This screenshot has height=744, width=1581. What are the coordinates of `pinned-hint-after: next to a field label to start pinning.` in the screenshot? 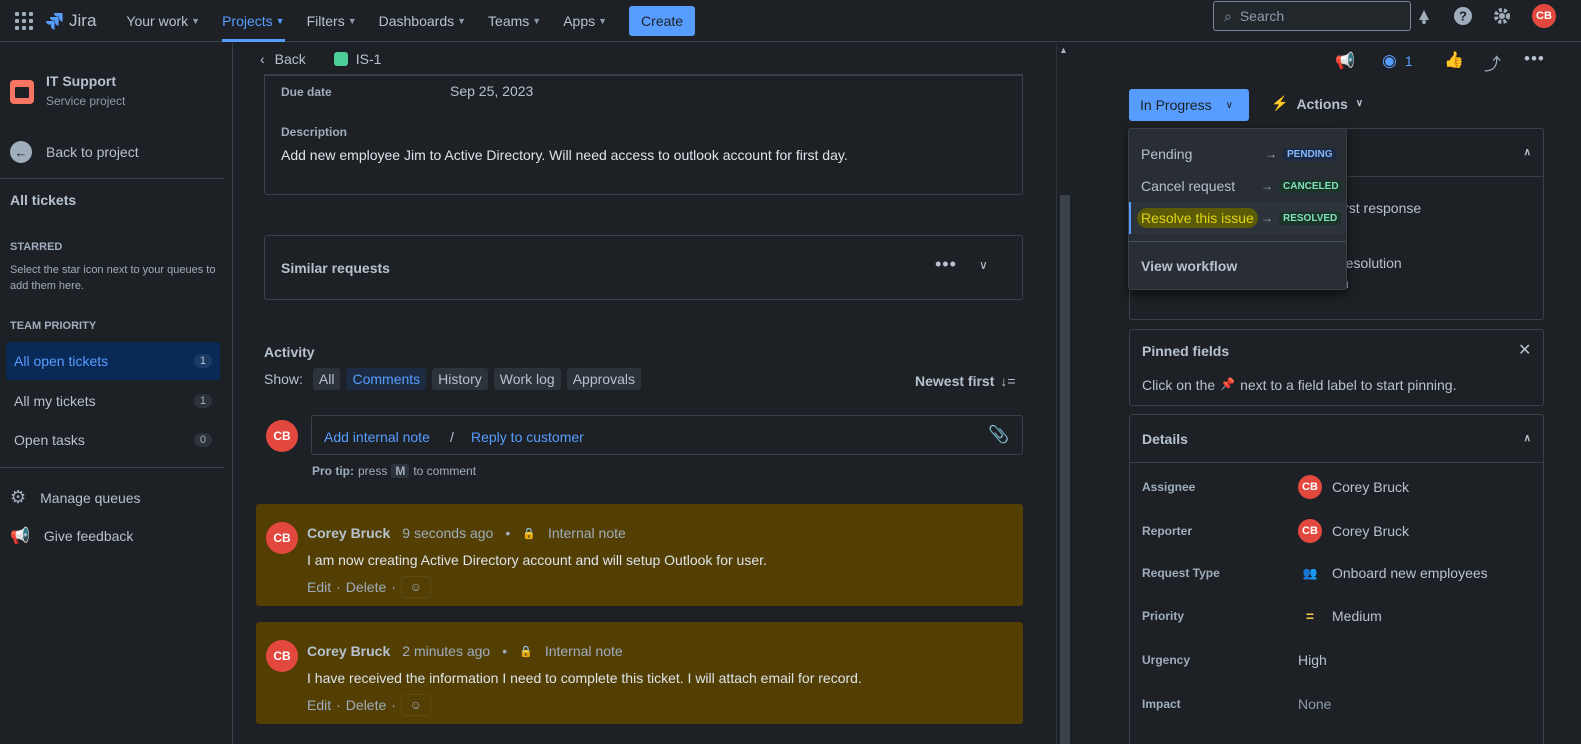 It's located at (1348, 385).